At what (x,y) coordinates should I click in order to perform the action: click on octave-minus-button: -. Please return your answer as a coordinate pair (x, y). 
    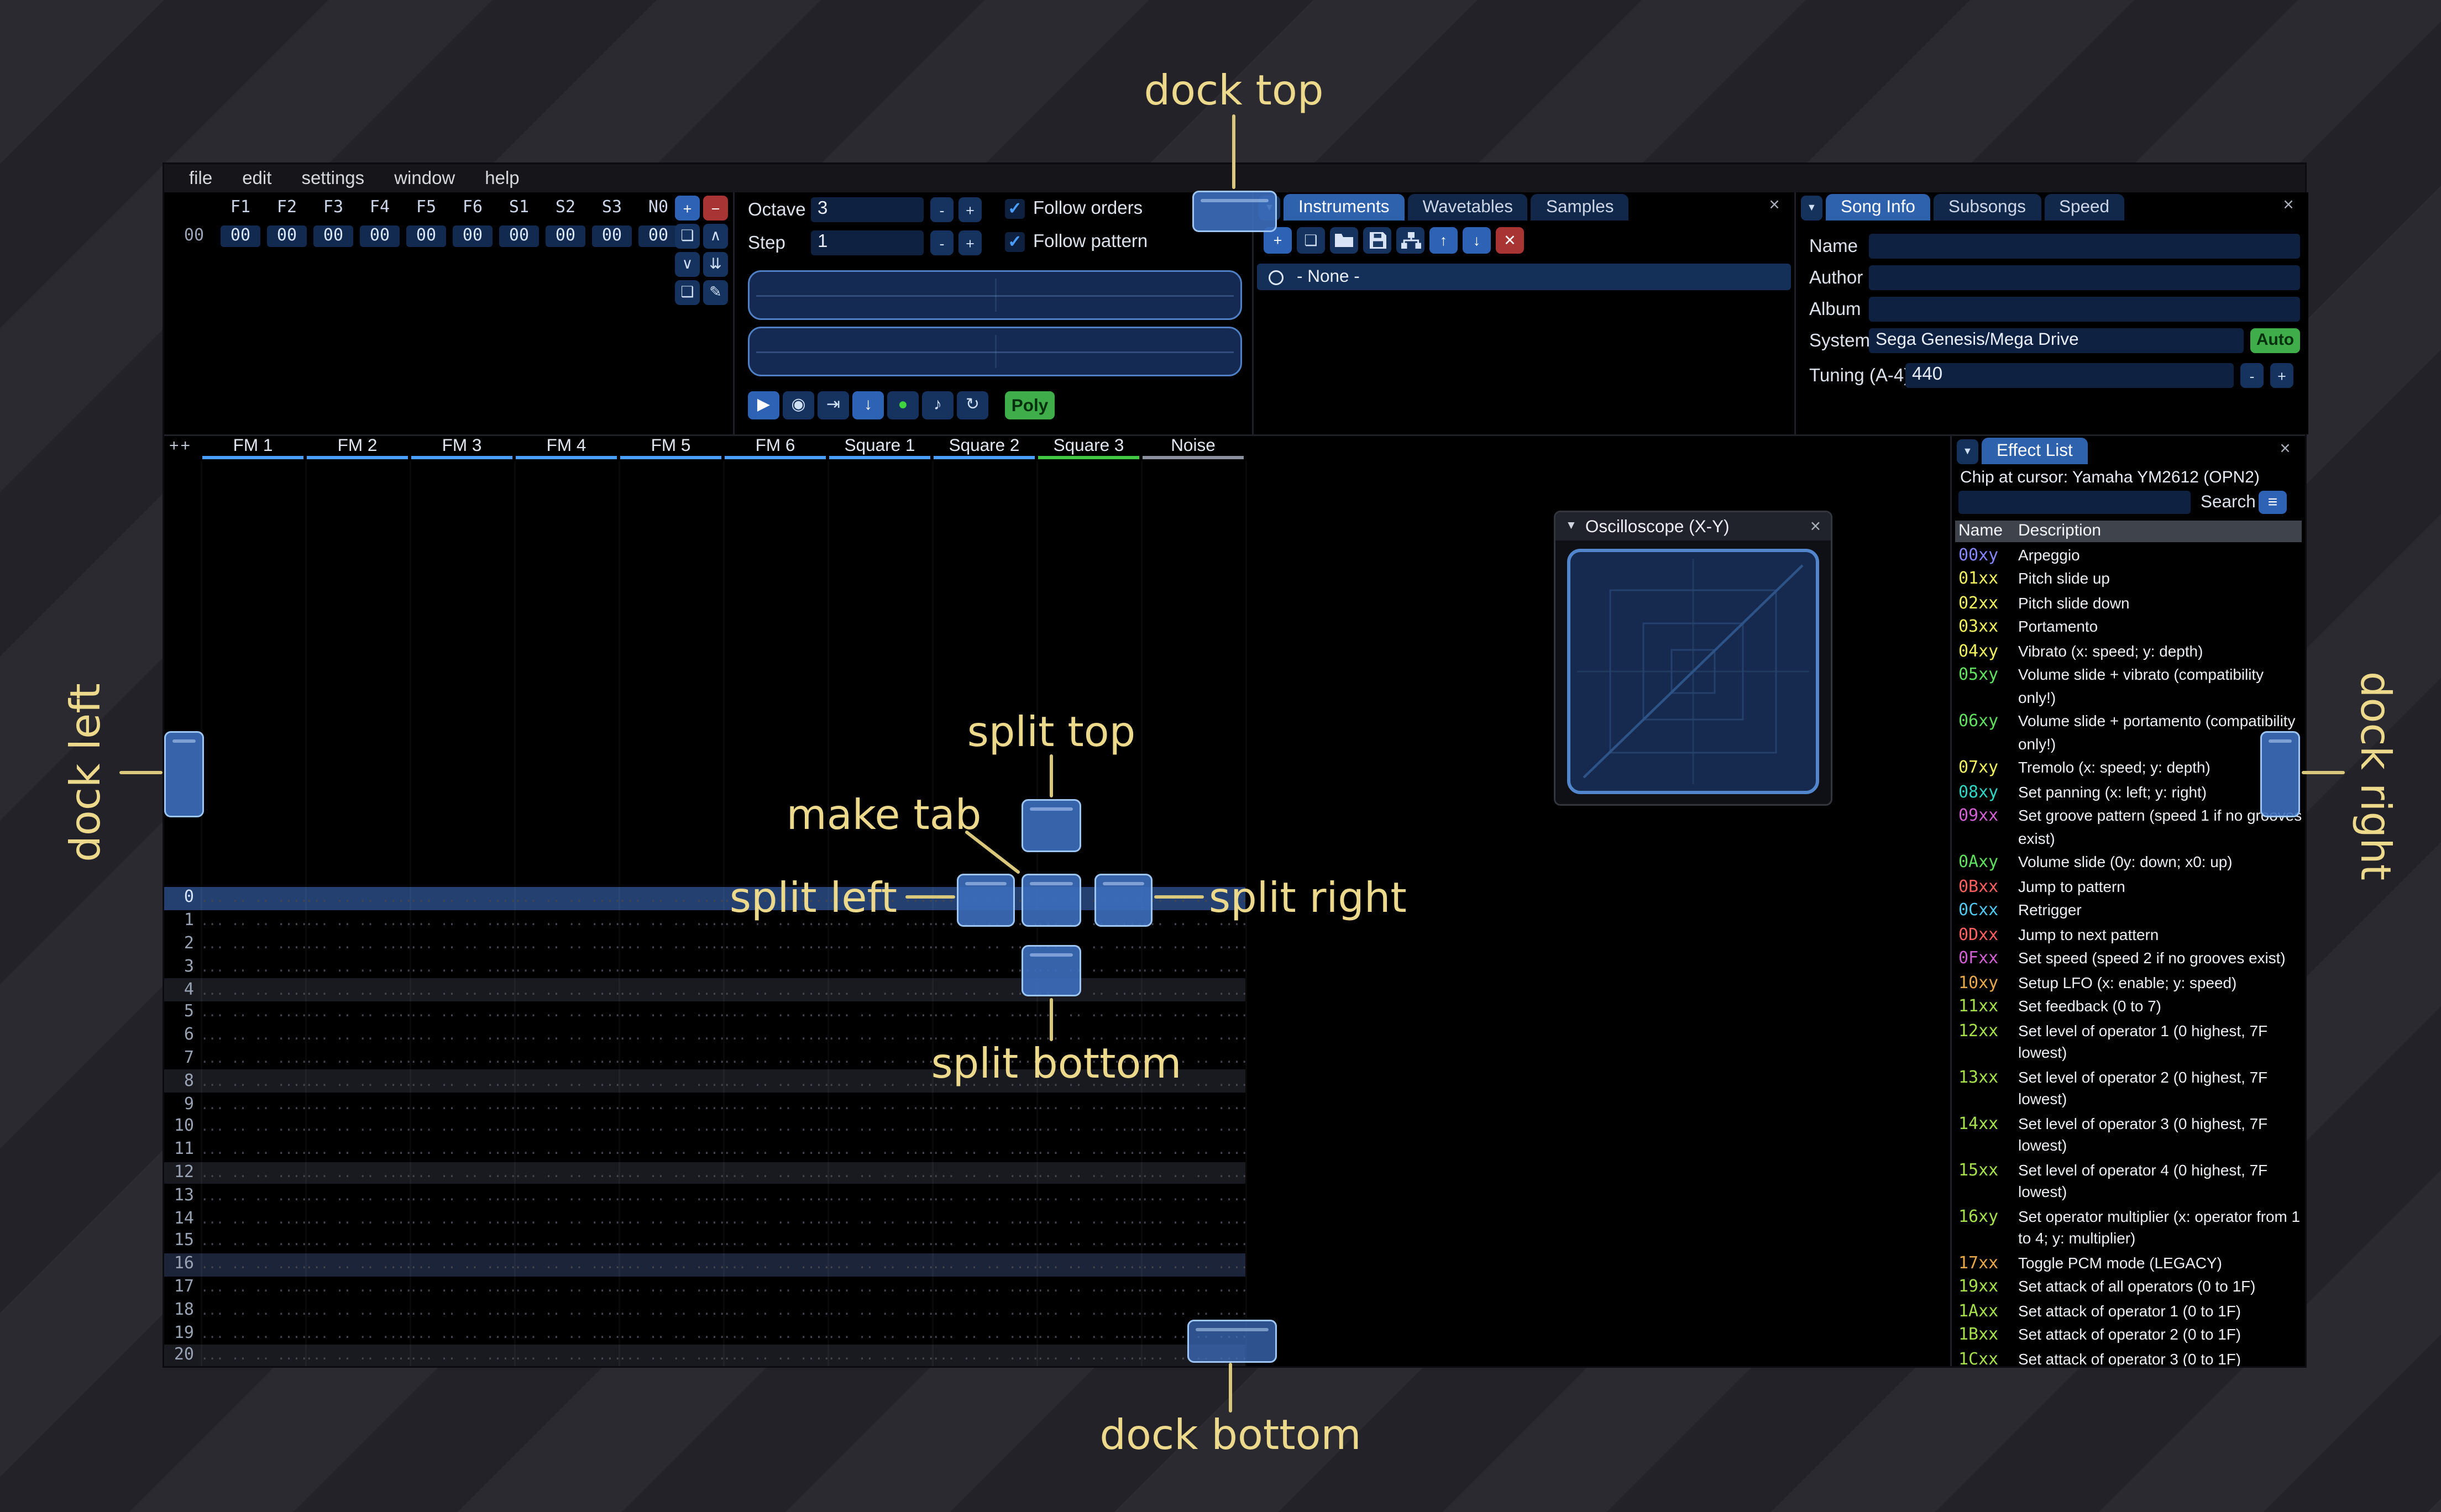
    Looking at the image, I should click on (942, 209).